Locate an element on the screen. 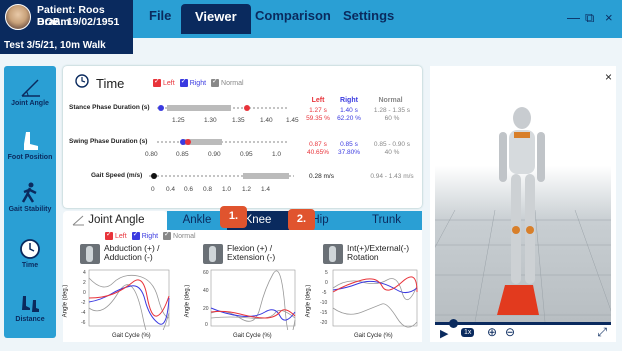 Image resolution: width=622 pixels, height=351 pixels. footsteps-icon is located at coordinates (30, 304).